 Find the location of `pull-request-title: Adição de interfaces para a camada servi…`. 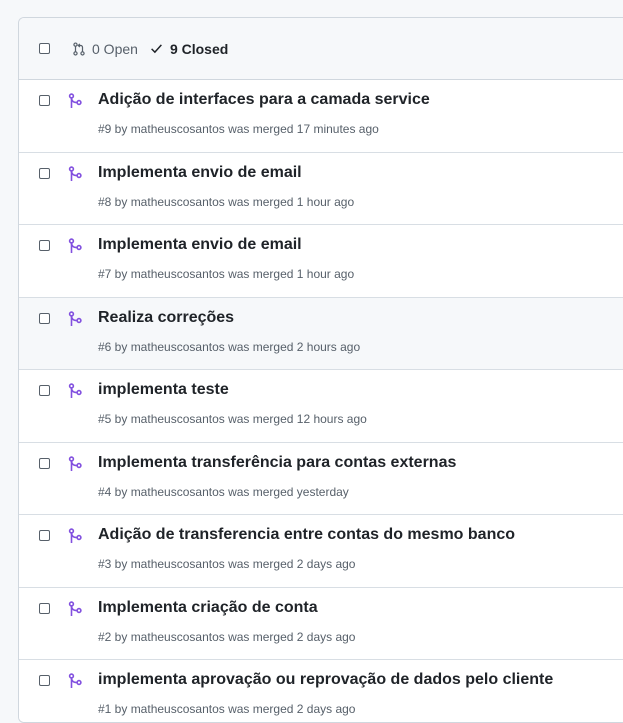

pull-request-title: Adição de interfaces para a camada servi… is located at coordinates (264, 100).